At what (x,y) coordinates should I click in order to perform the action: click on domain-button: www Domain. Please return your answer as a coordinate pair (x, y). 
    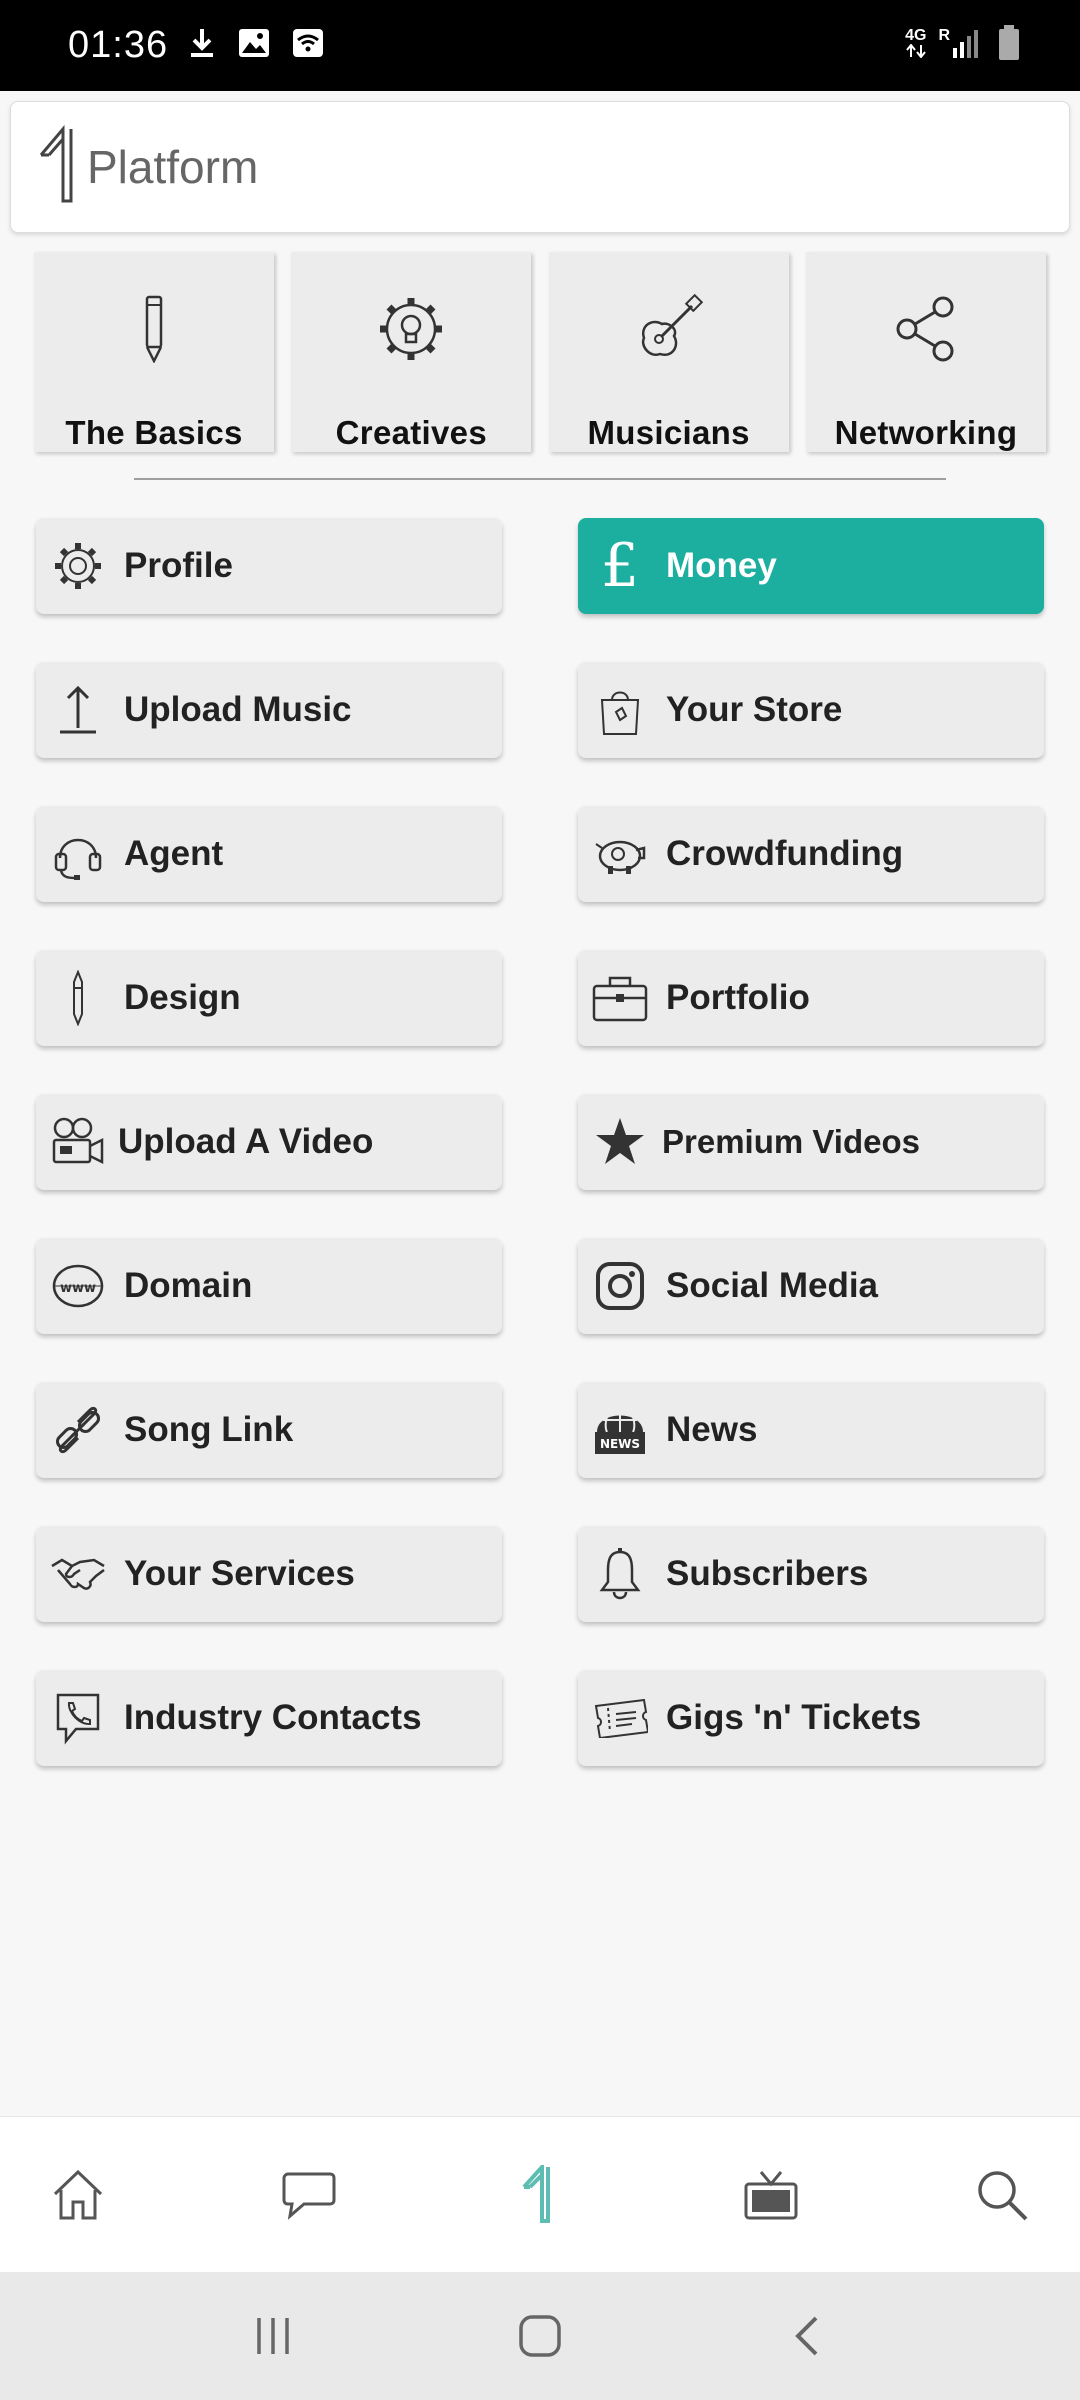
    Looking at the image, I should click on (269, 1286).